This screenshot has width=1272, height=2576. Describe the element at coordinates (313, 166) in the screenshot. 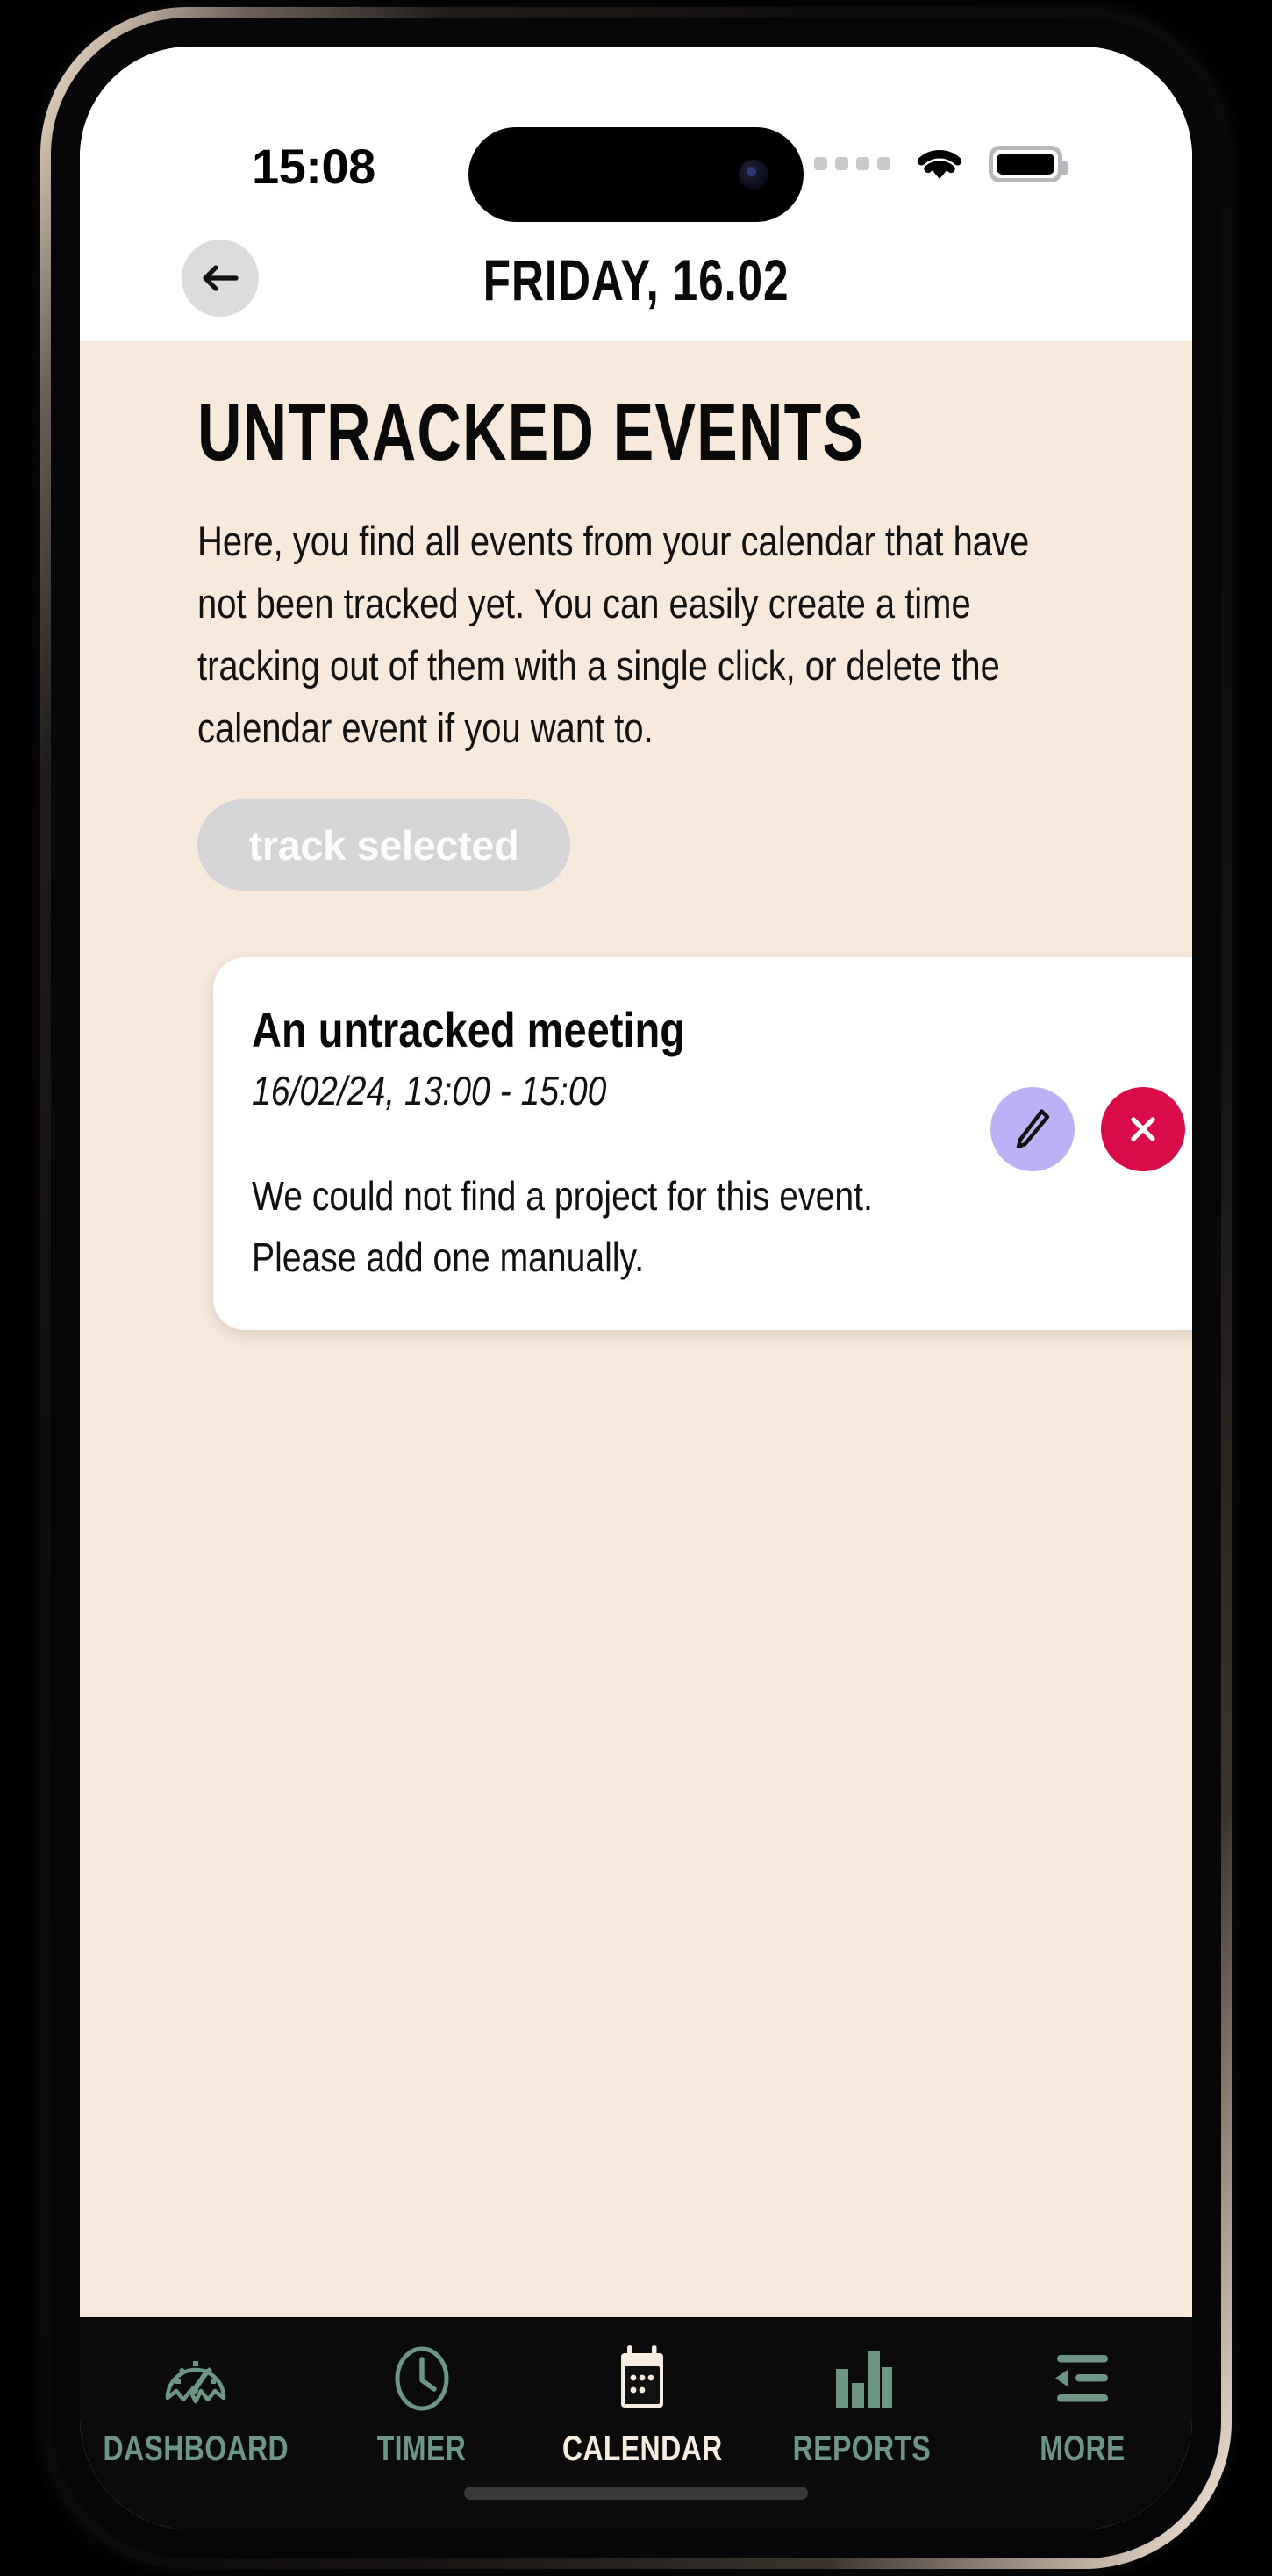

I see `status-bar-clock: 15:08` at that location.